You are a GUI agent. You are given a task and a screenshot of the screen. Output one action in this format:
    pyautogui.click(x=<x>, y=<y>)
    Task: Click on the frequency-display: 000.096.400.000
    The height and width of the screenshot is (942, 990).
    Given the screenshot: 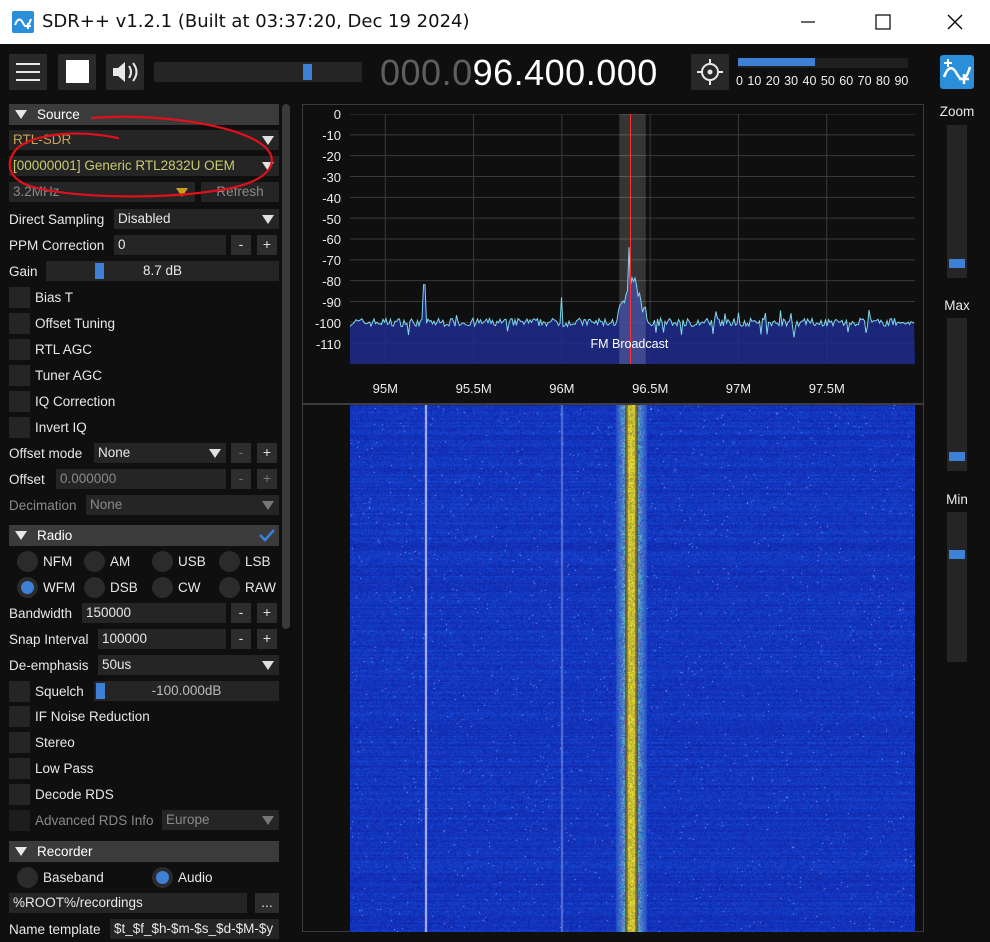 What is the action you would take?
    pyautogui.click(x=519, y=73)
    